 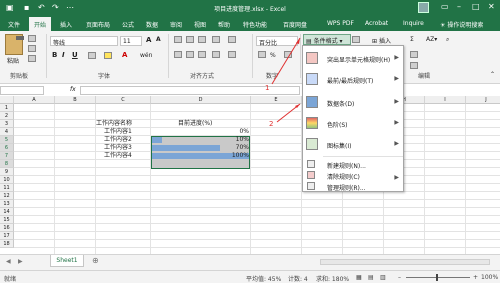 What do you see at coordinates (489, 277) in the screenshot?
I see `zoom-level: 100%` at bounding box center [489, 277].